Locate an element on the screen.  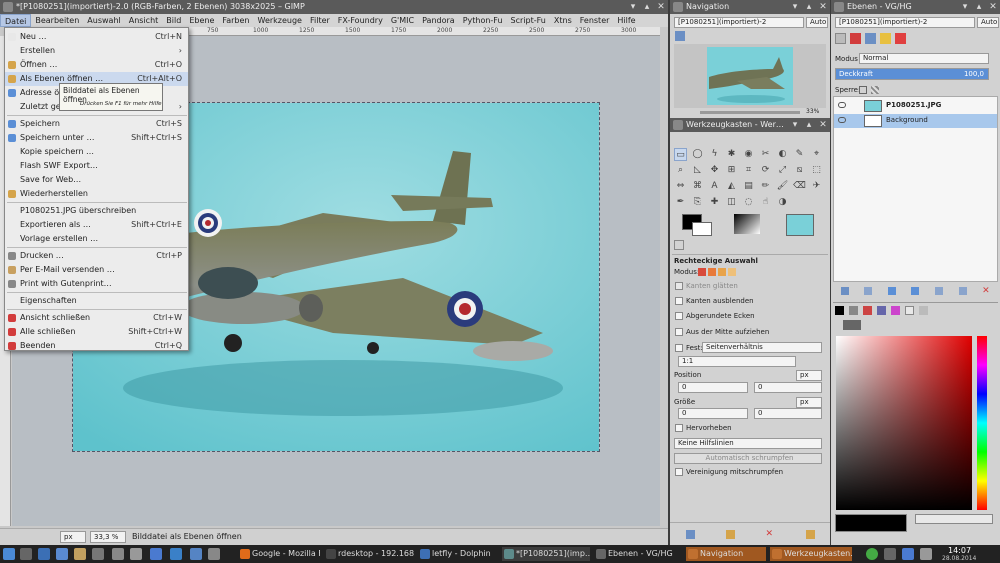
save-options-icon is located at coordinates (690, 534).